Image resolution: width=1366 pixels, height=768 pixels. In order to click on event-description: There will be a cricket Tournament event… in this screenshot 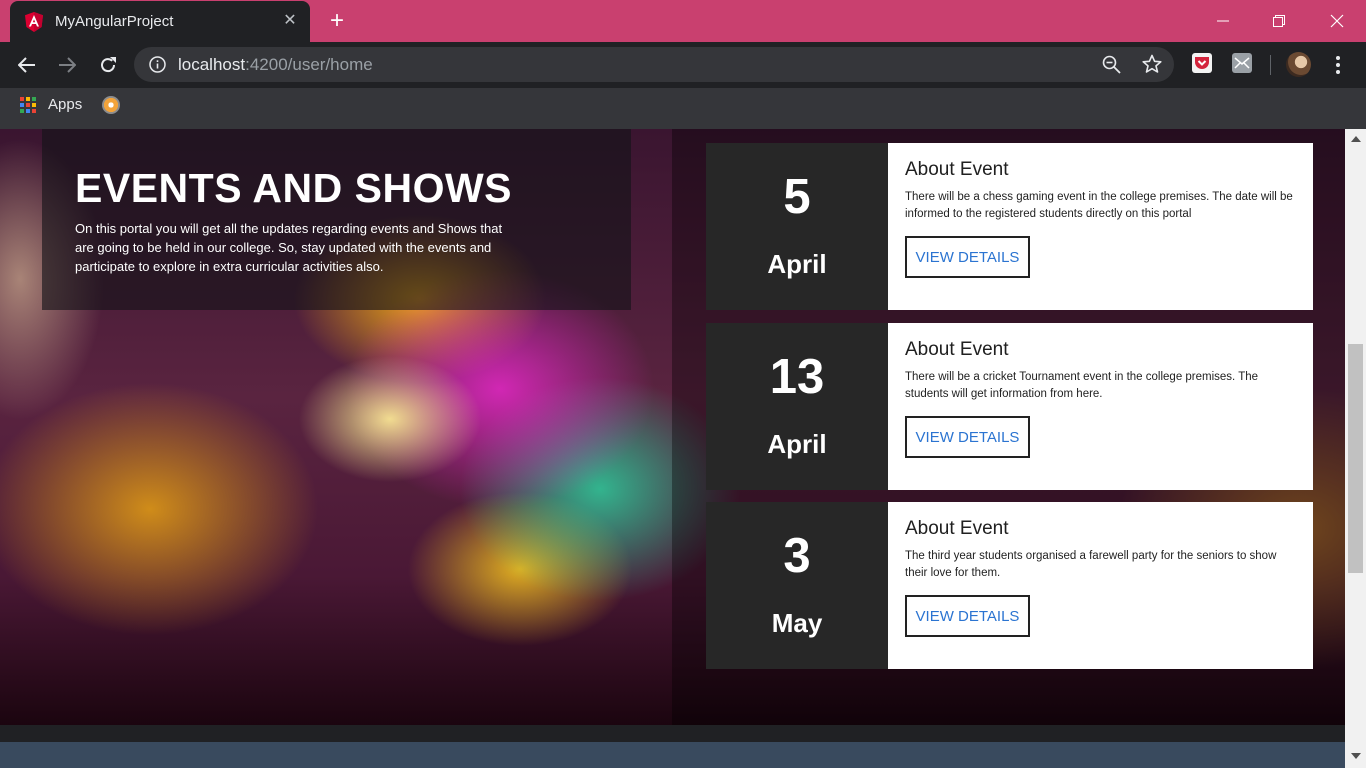, I will do `click(1082, 385)`.